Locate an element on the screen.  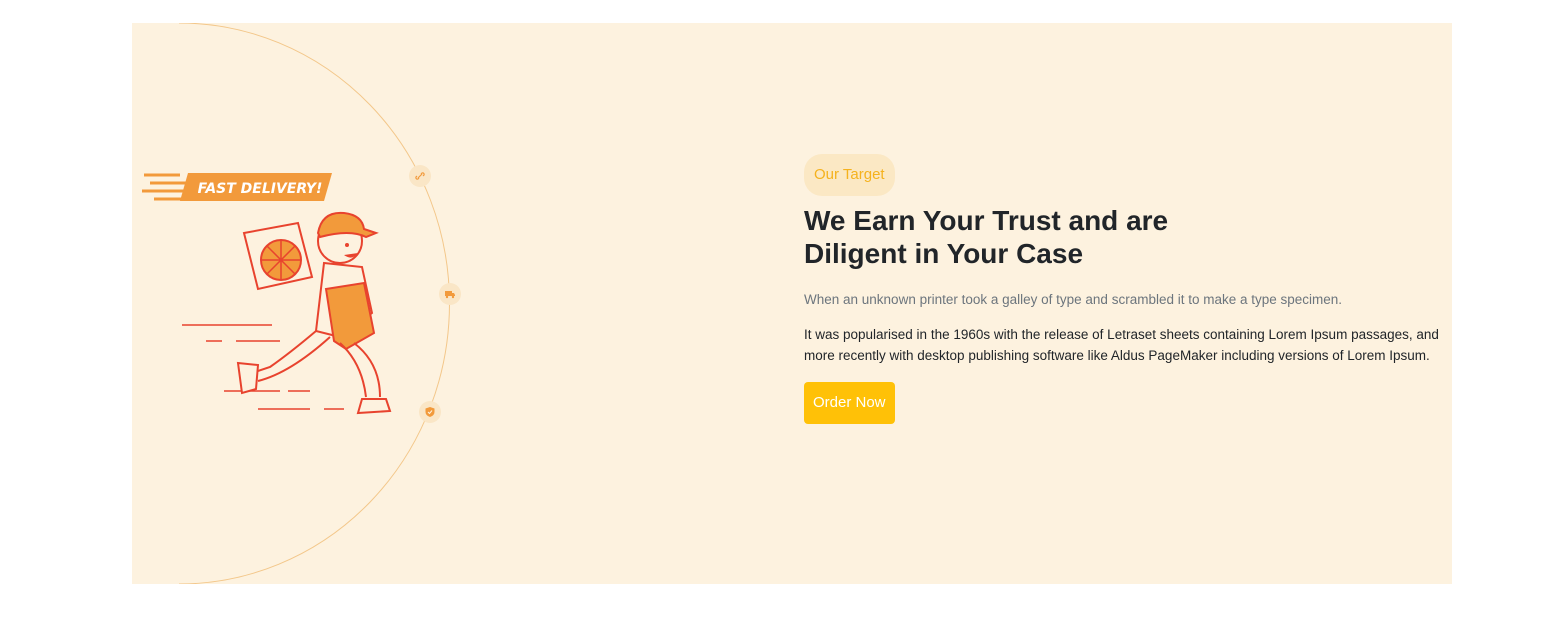
pizza-box is located at coordinates (278, 256).